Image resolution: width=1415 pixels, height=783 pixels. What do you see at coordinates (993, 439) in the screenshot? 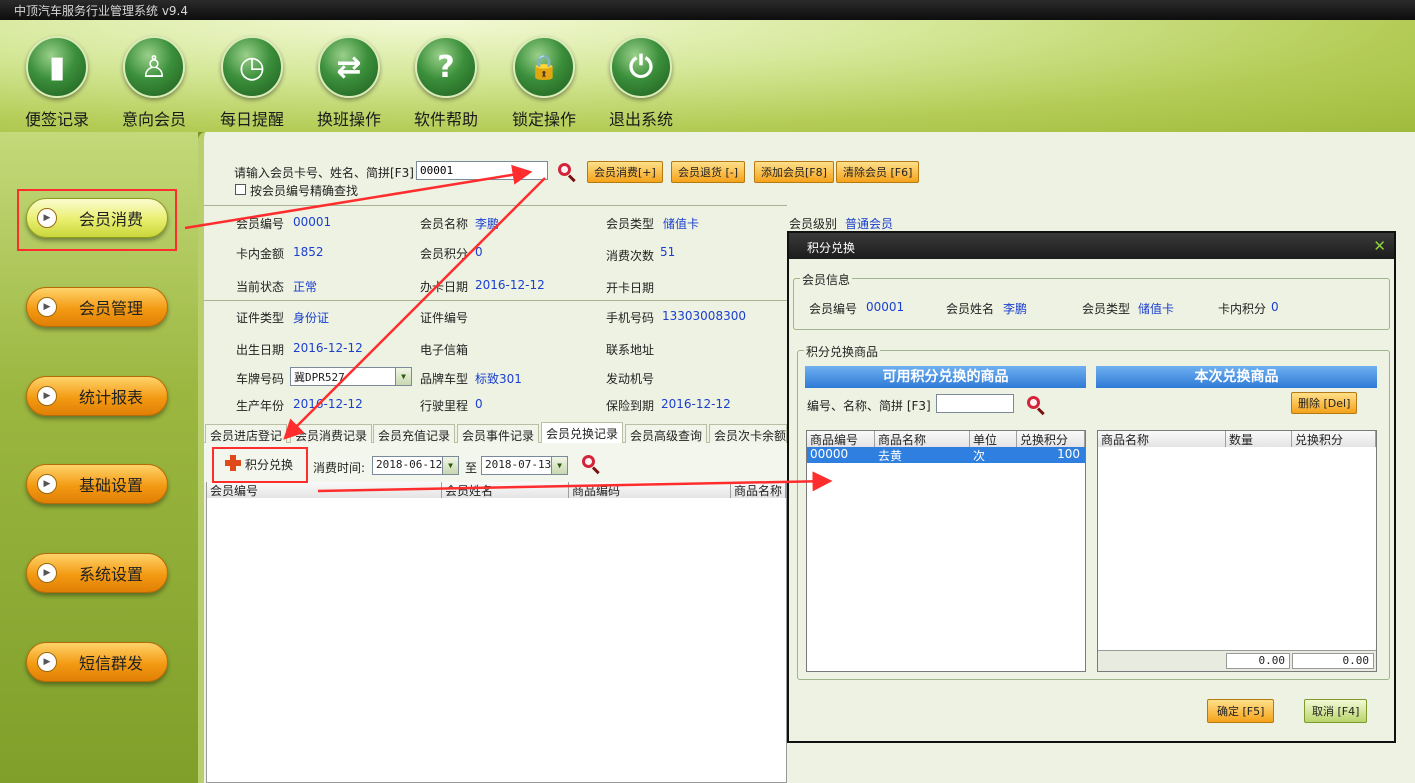
I see `column-header: 单位` at bounding box center [993, 439].